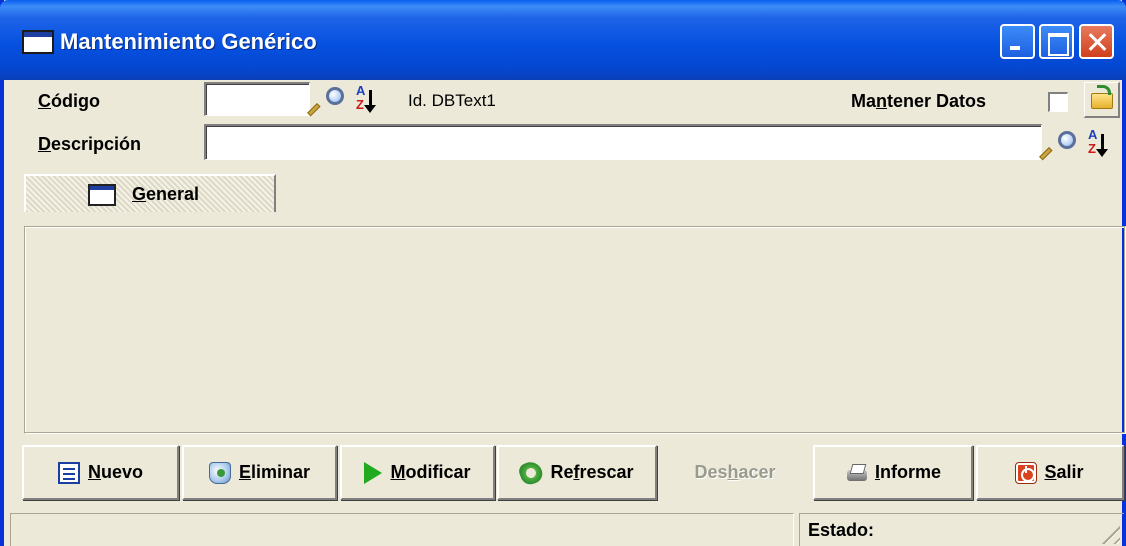 This screenshot has width=1126, height=546. What do you see at coordinates (623, 142) in the screenshot?
I see `descripcion-input` at bounding box center [623, 142].